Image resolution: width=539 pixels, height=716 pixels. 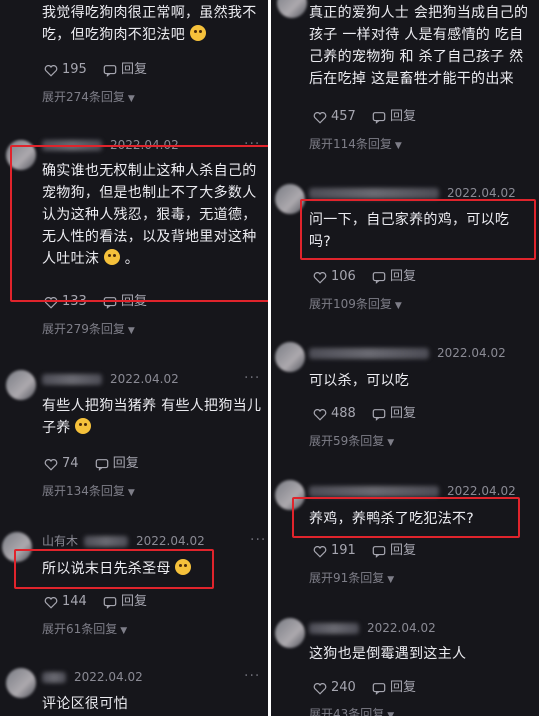 I want to click on comment-text: 评论区很可怕, so click(x=85, y=704).